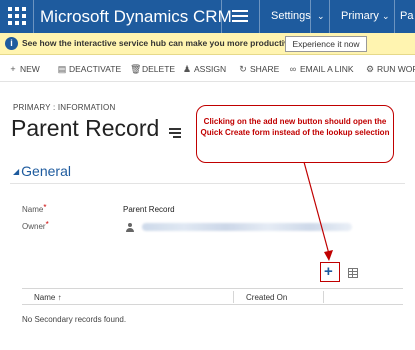 Image resolution: width=415 pixels, height=350 pixels. I want to click on email-link-label: EMAIL A LINK, so click(327, 69).